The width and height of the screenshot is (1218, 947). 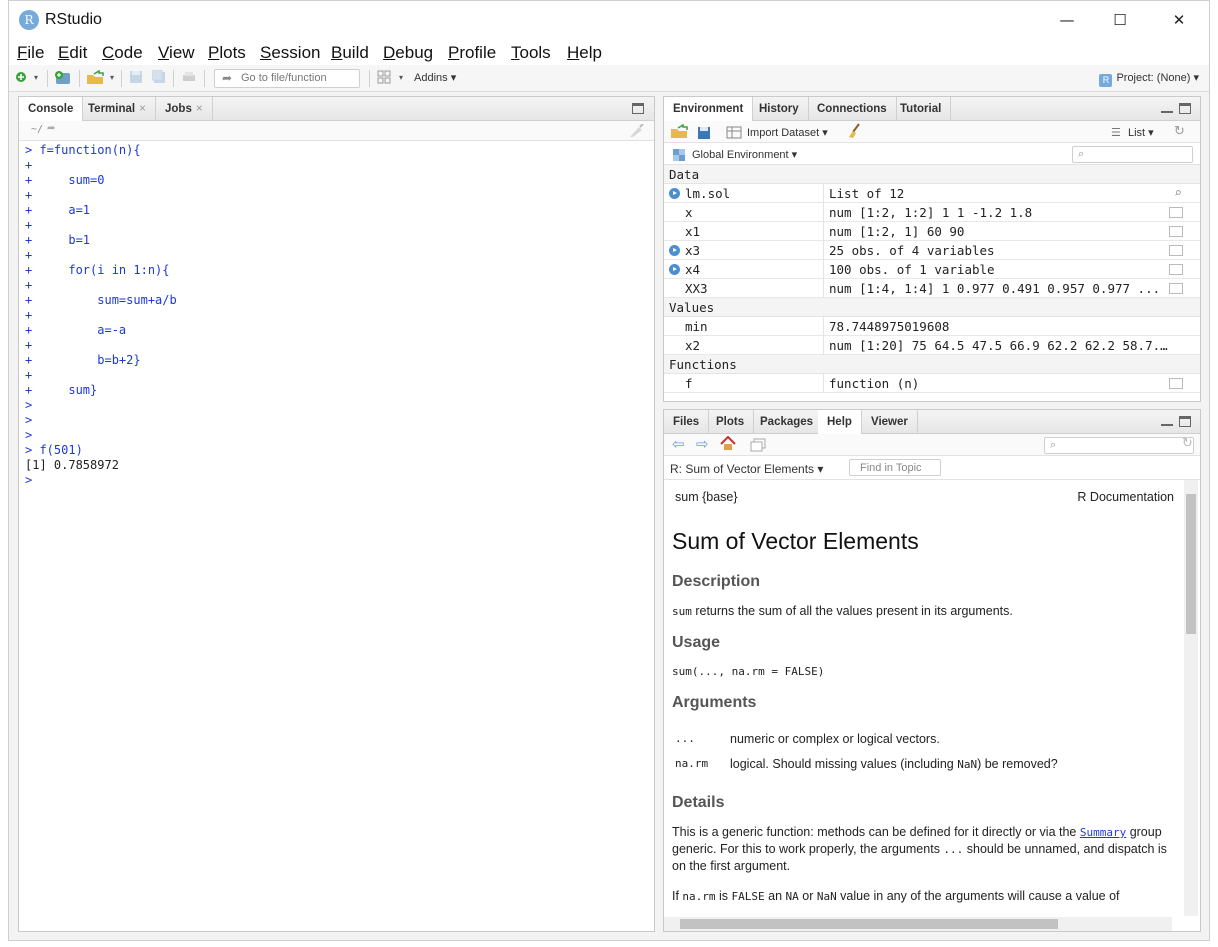 I want to click on environment-row: x4 100 obs. of 1 variable, so click(x=932, y=269).